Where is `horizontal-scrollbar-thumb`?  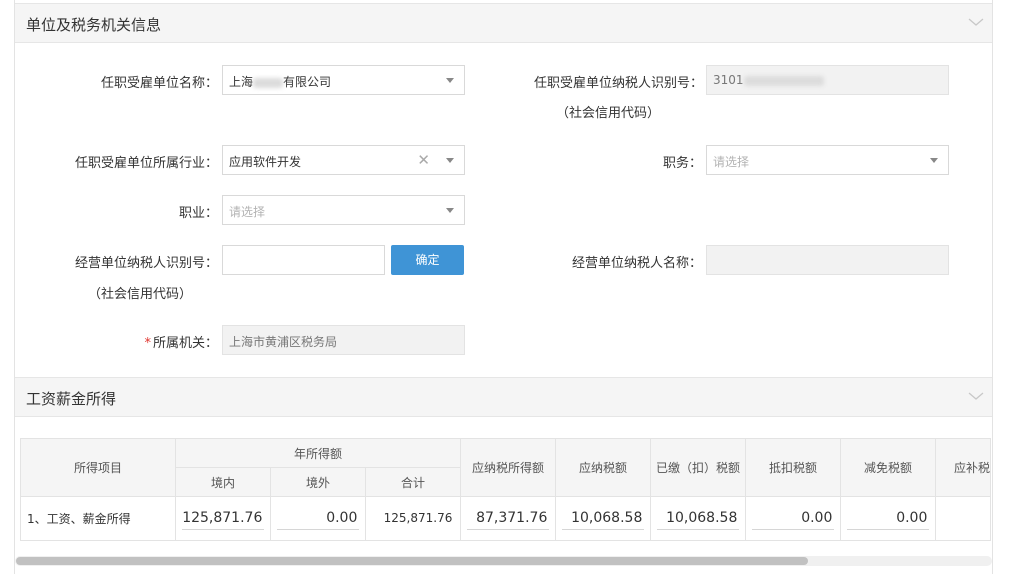 horizontal-scrollbar-thumb is located at coordinates (412, 561).